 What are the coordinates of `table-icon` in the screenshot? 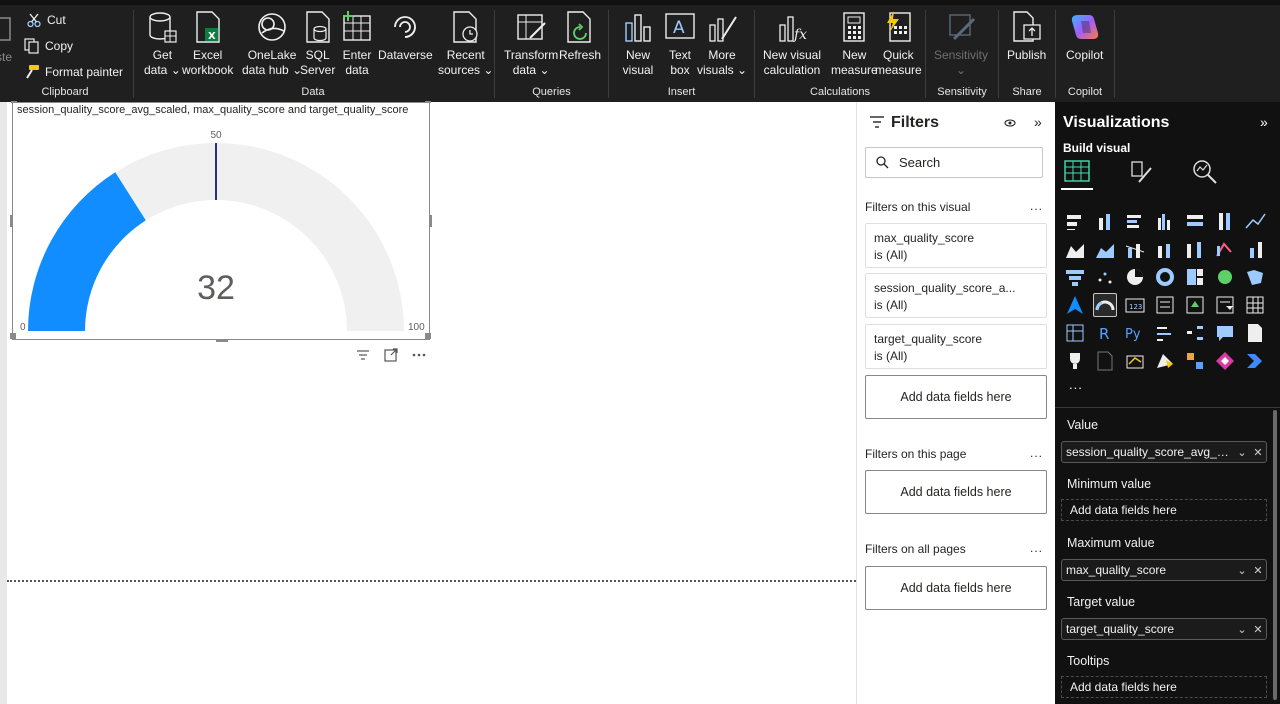 It's located at (1255, 305).